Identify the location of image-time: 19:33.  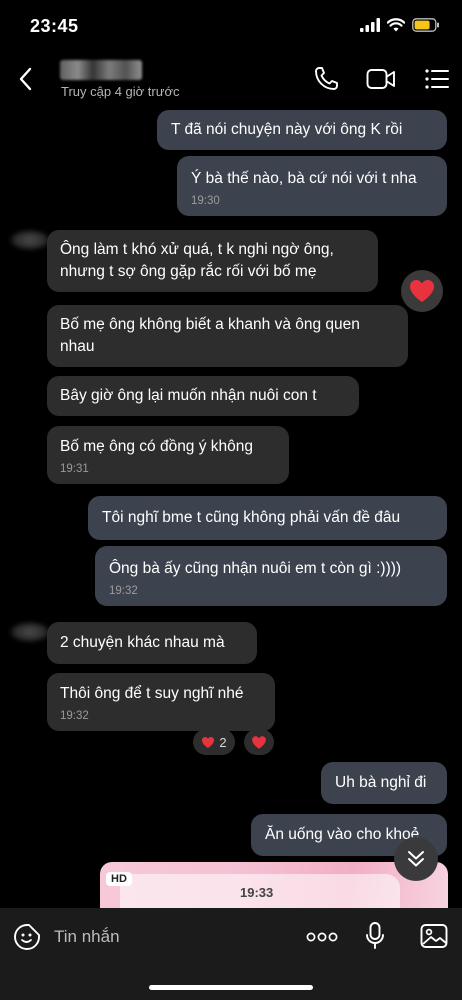
(257, 892).